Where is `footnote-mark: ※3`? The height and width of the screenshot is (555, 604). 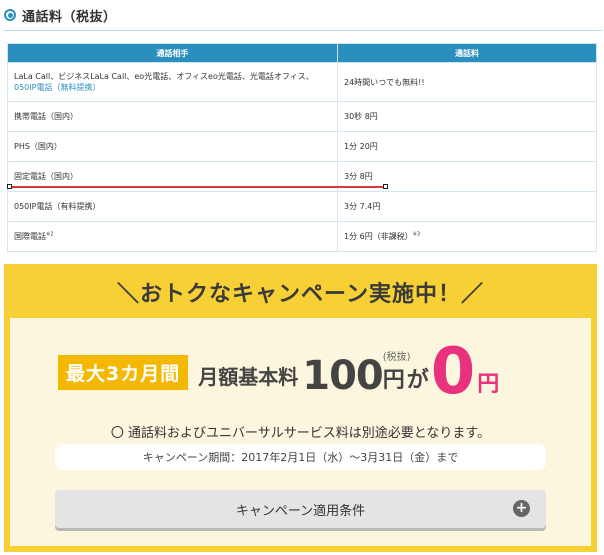 footnote-mark: ※3 is located at coordinates (416, 234).